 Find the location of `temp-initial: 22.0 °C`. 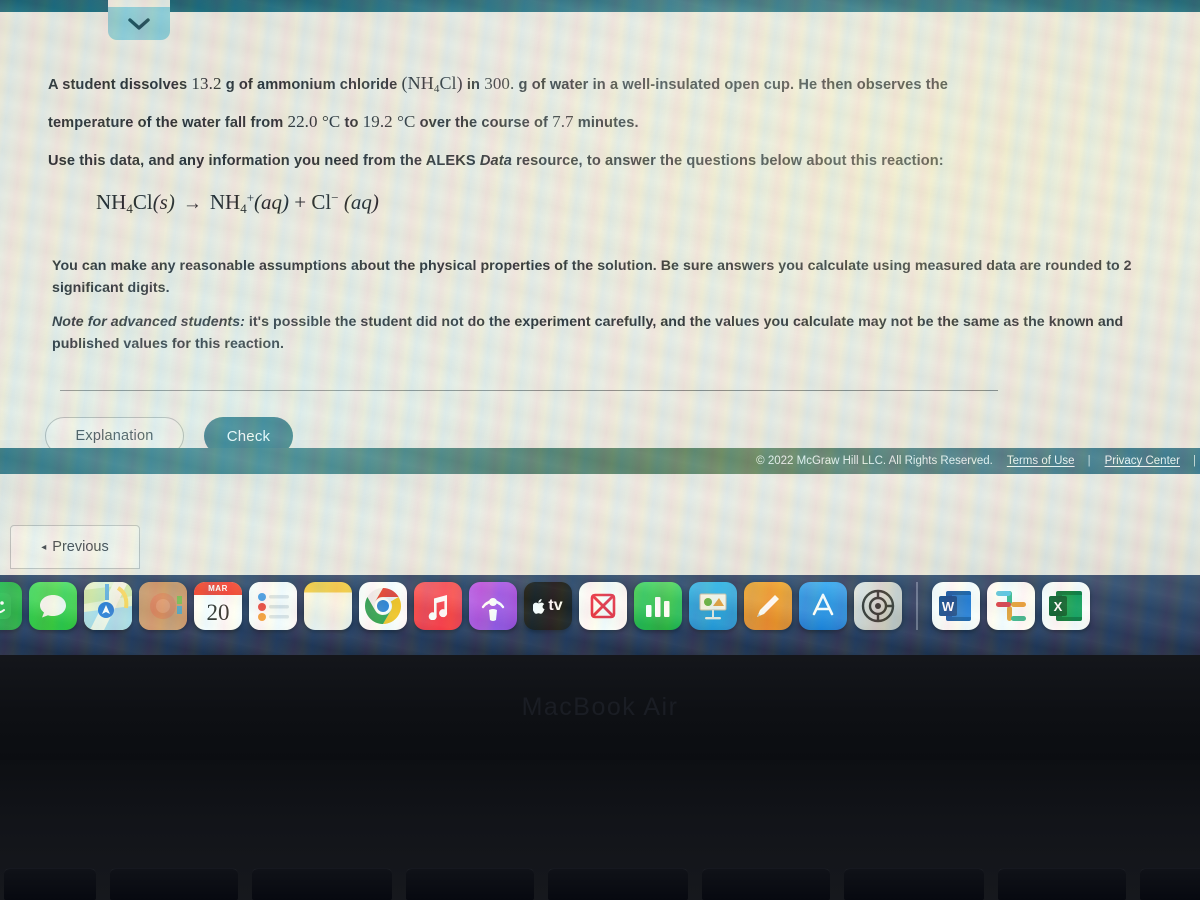

temp-initial: 22.0 °C is located at coordinates (314, 121).